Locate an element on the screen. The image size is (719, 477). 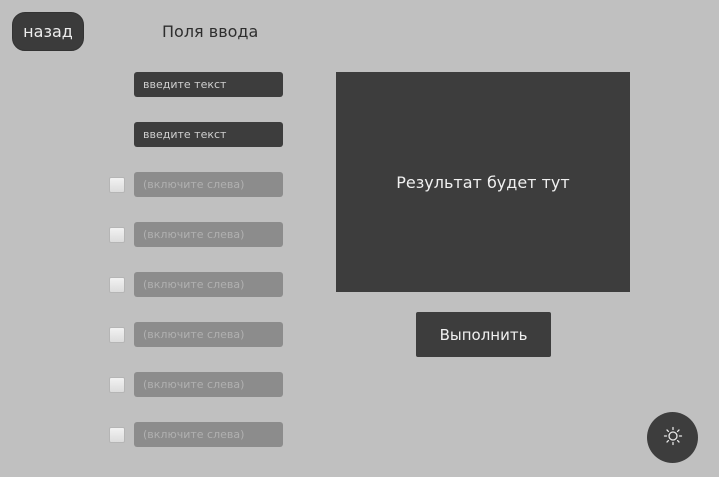
text-input-3: (включите слева) is located at coordinates (208, 184).